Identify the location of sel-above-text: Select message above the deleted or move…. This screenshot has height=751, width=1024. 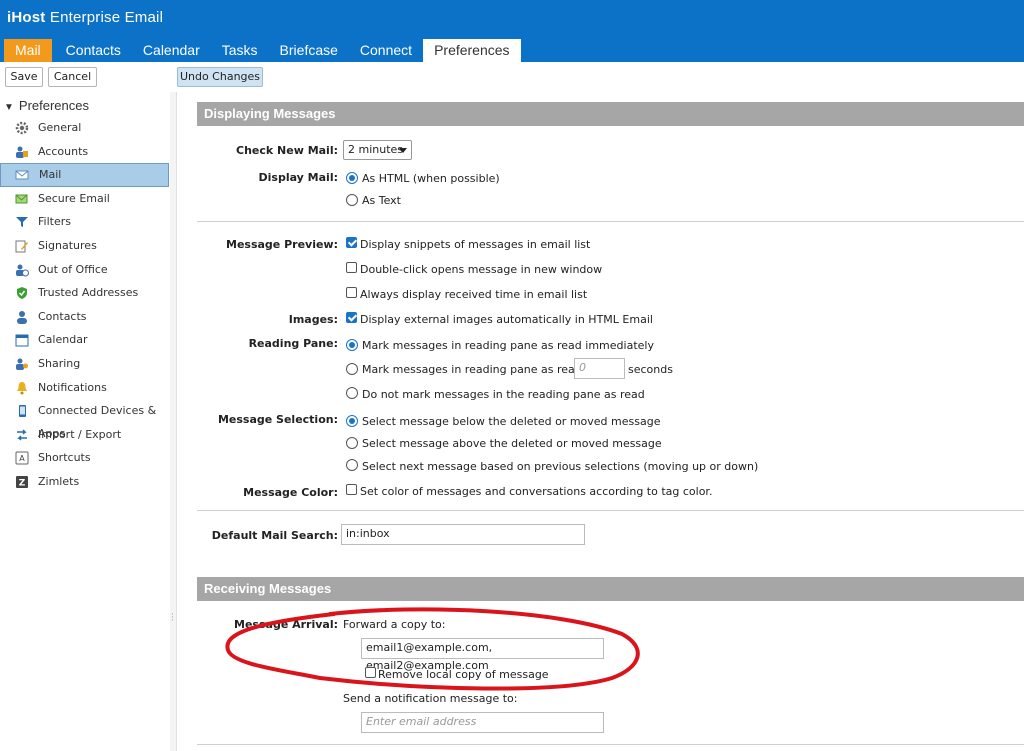
(512, 443).